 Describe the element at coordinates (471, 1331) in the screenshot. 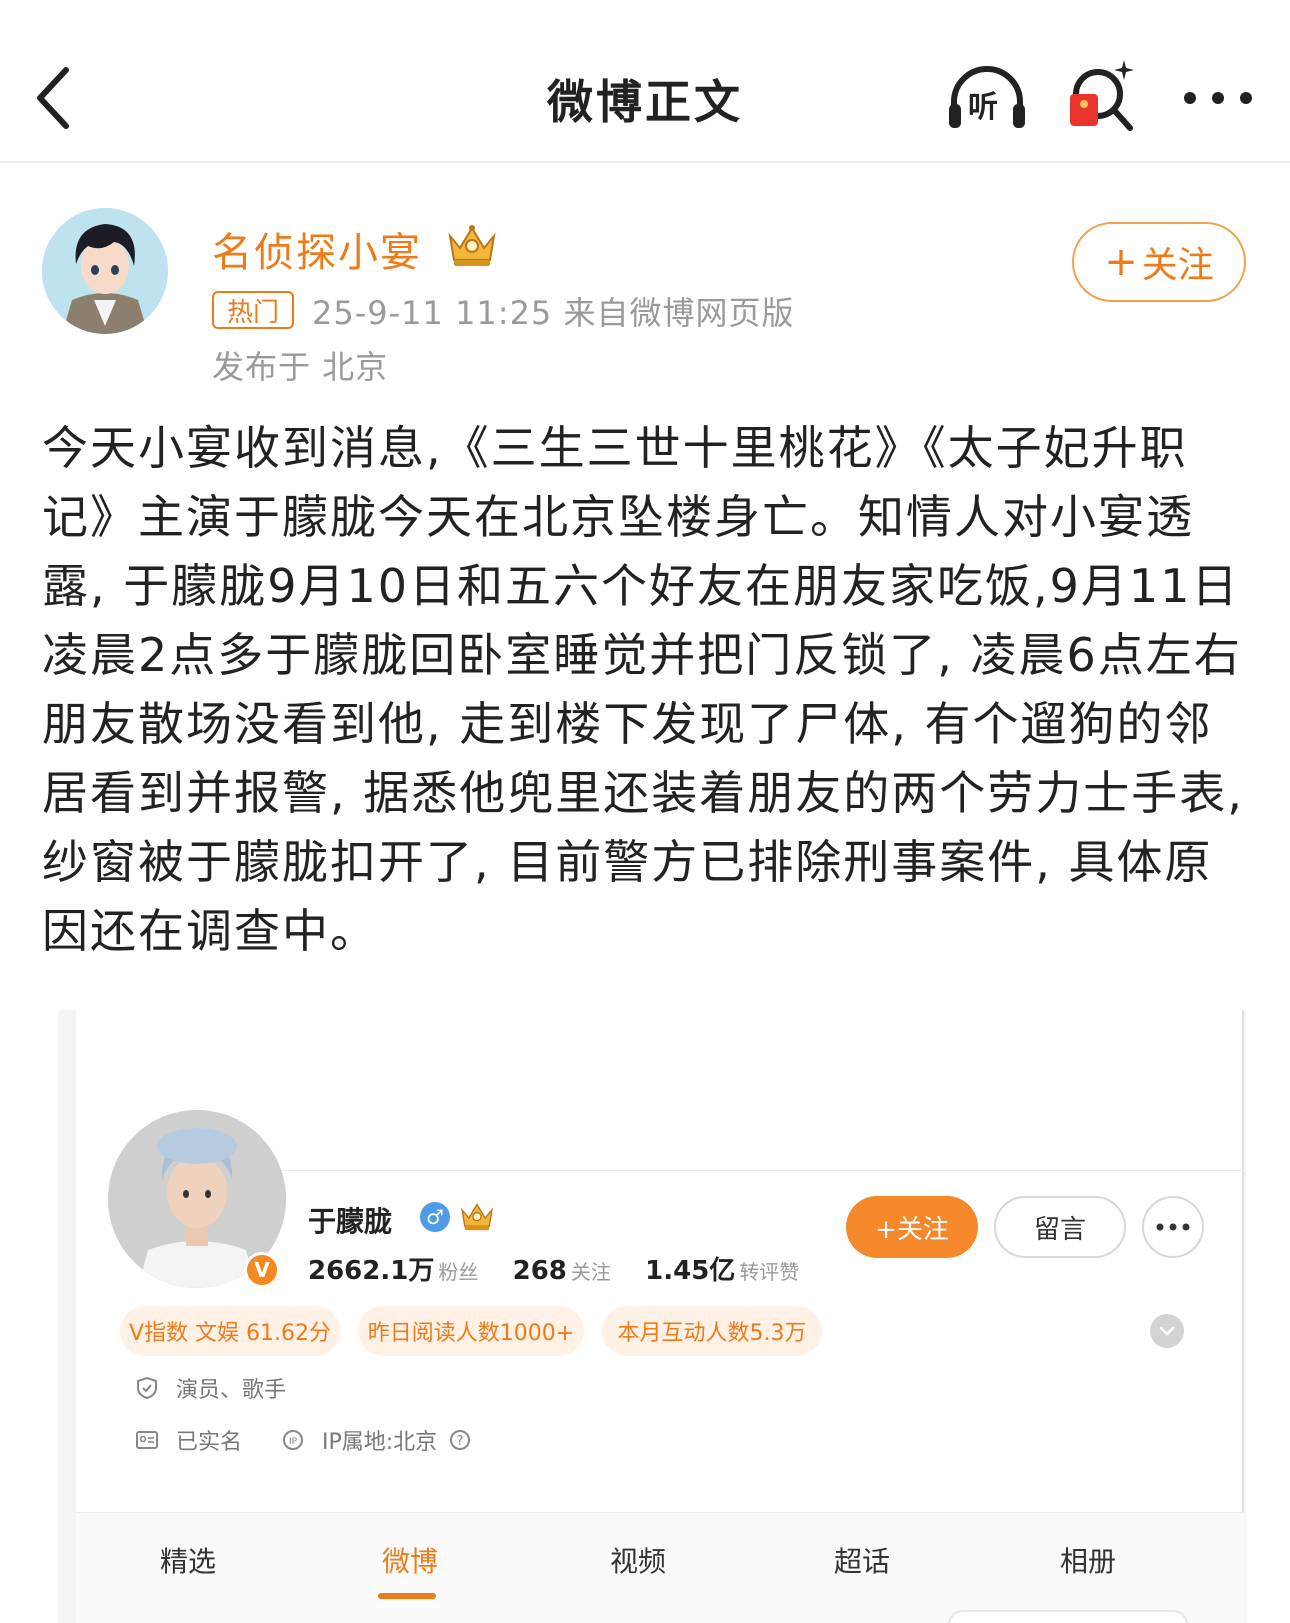

I see `yesterday-reads-tag: 昨日阅读人数1000+` at that location.